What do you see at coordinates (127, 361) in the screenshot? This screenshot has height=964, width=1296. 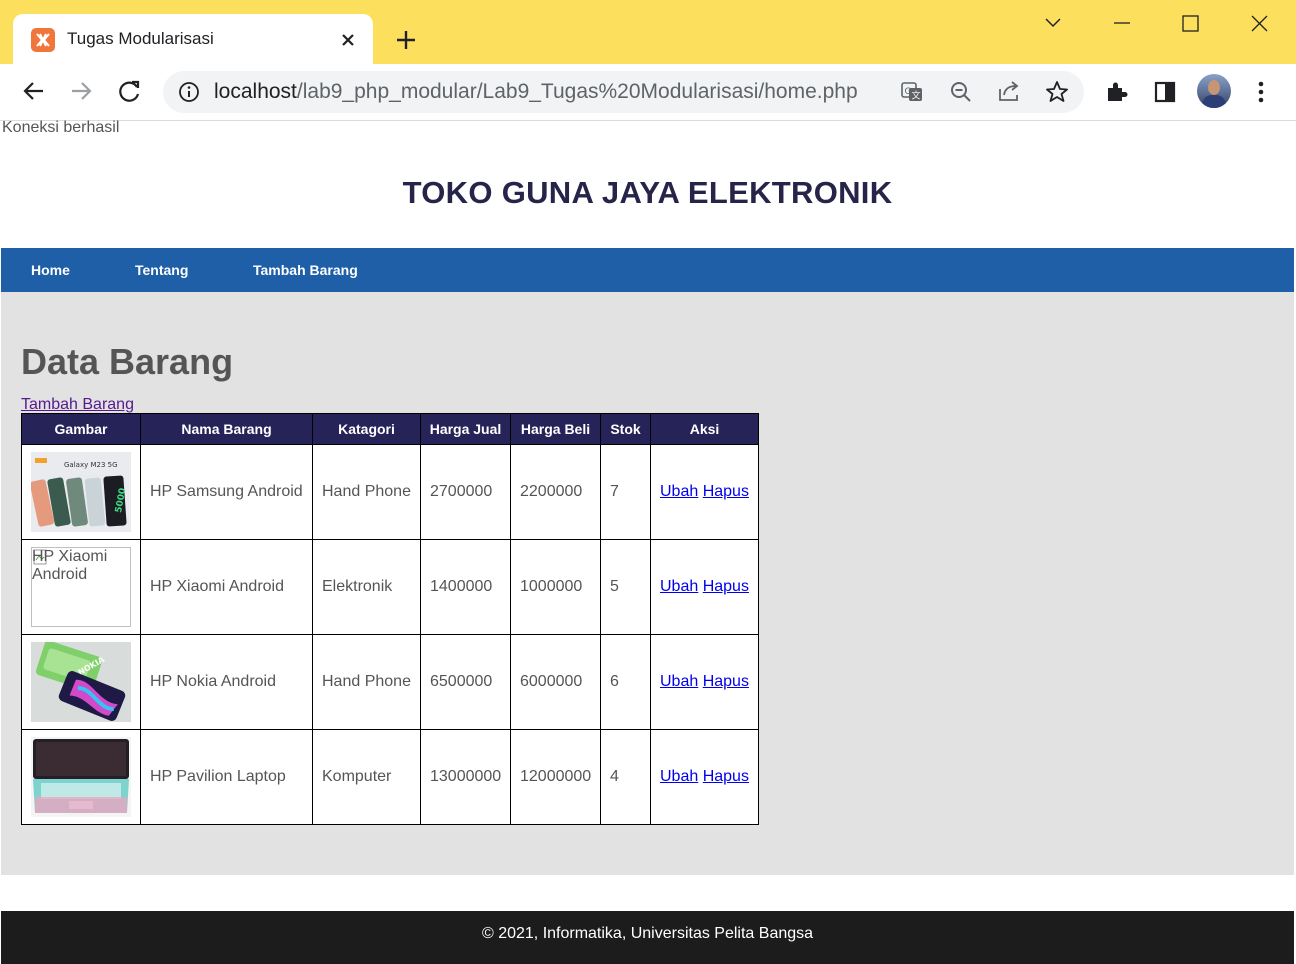 I see `page-heading: Data Barang` at bounding box center [127, 361].